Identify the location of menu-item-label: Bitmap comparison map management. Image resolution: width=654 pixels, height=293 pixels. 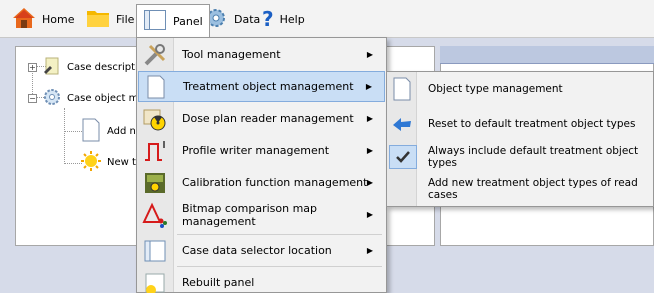
(250, 214).